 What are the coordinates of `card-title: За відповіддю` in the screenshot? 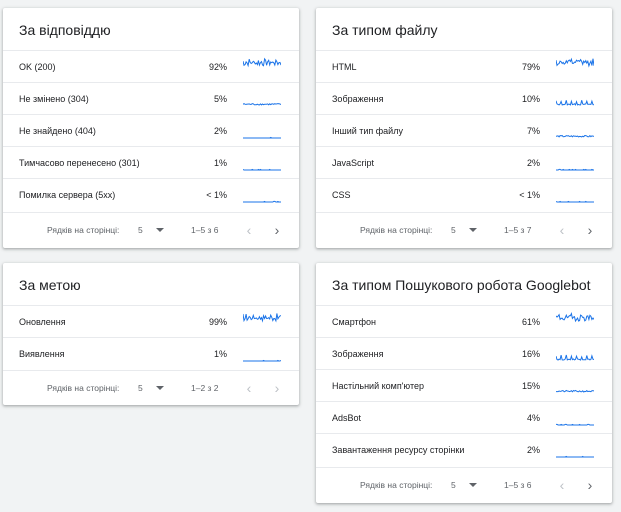 It's located at (65, 30).